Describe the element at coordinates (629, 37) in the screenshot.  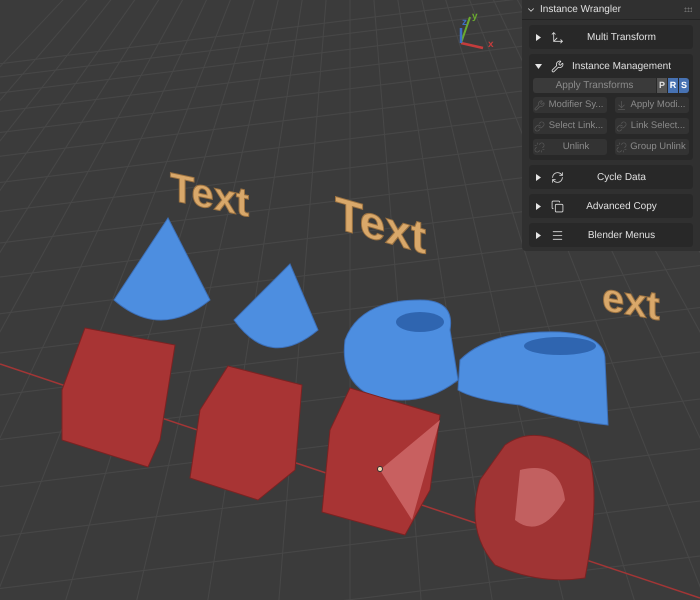
I see `section-title: Multi Transform` at that location.